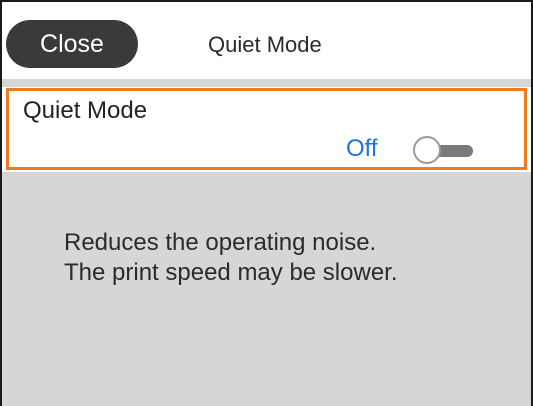  I want to click on close-button: Close, so click(72, 44).